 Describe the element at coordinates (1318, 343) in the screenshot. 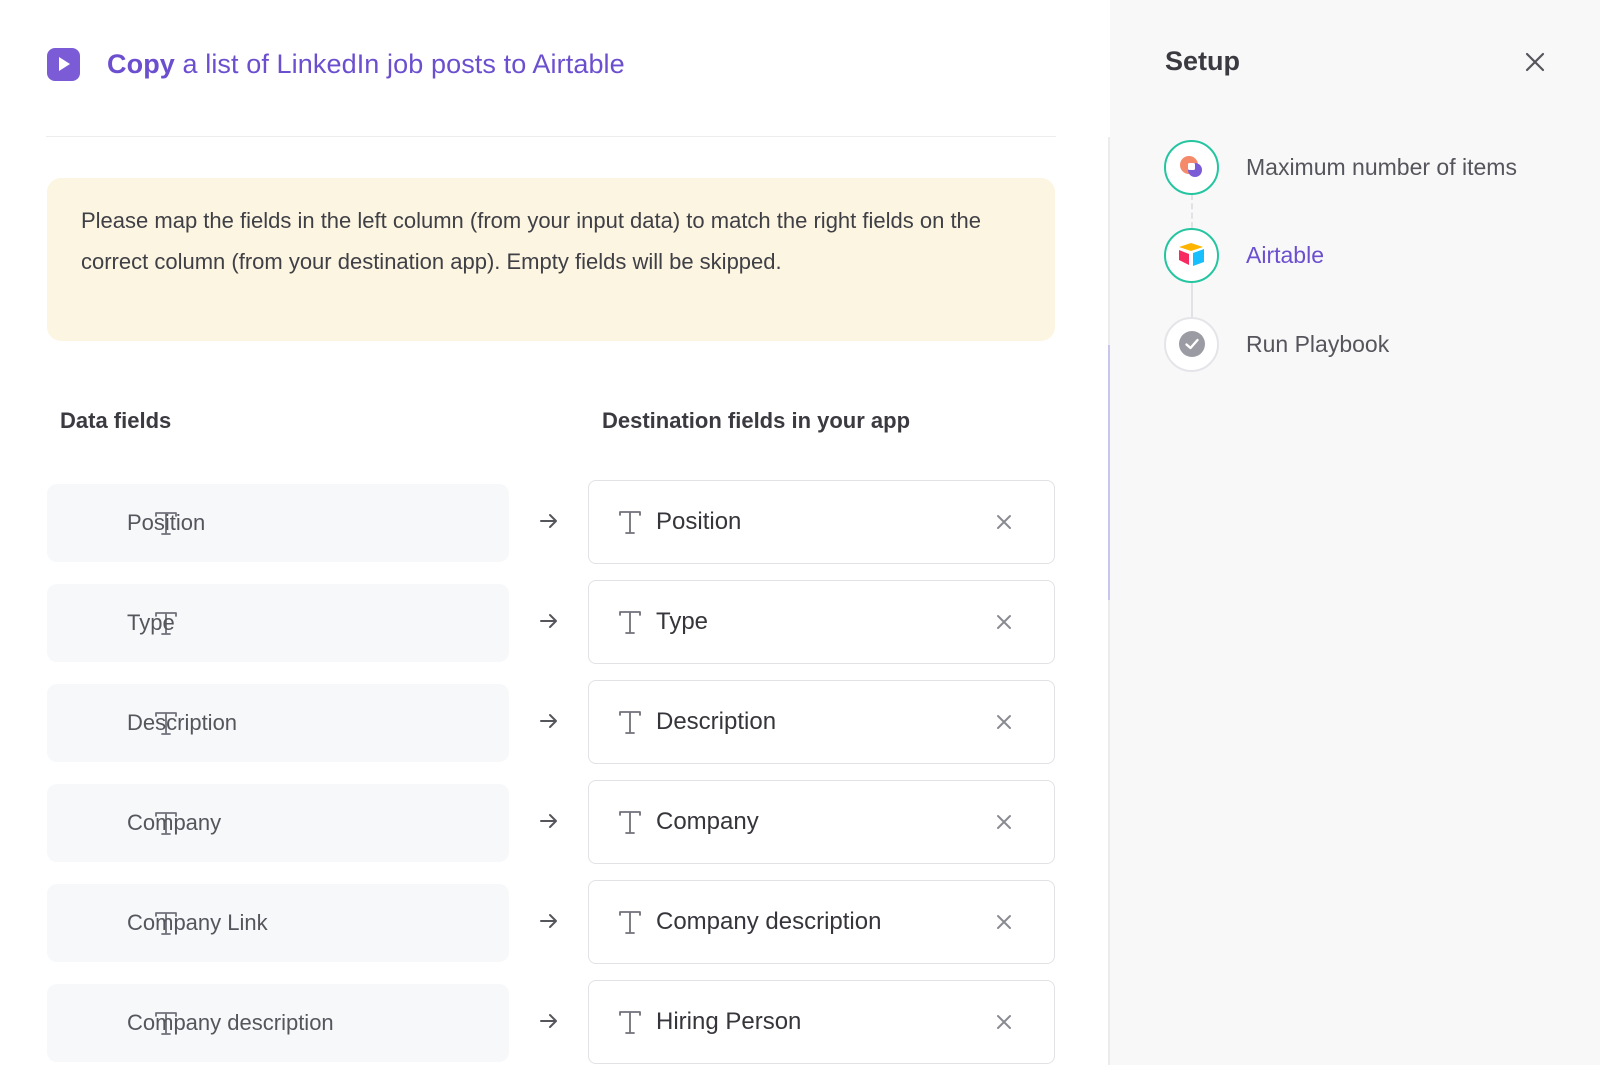

I see `step-label: Run Playbook` at that location.